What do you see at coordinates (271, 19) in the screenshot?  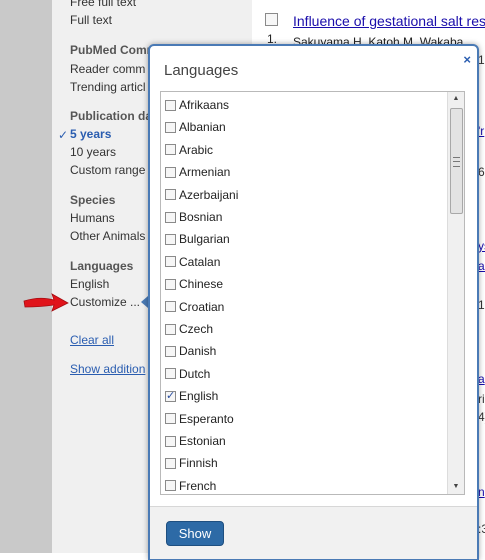 I see `result-select-checkbox` at bounding box center [271, 19].